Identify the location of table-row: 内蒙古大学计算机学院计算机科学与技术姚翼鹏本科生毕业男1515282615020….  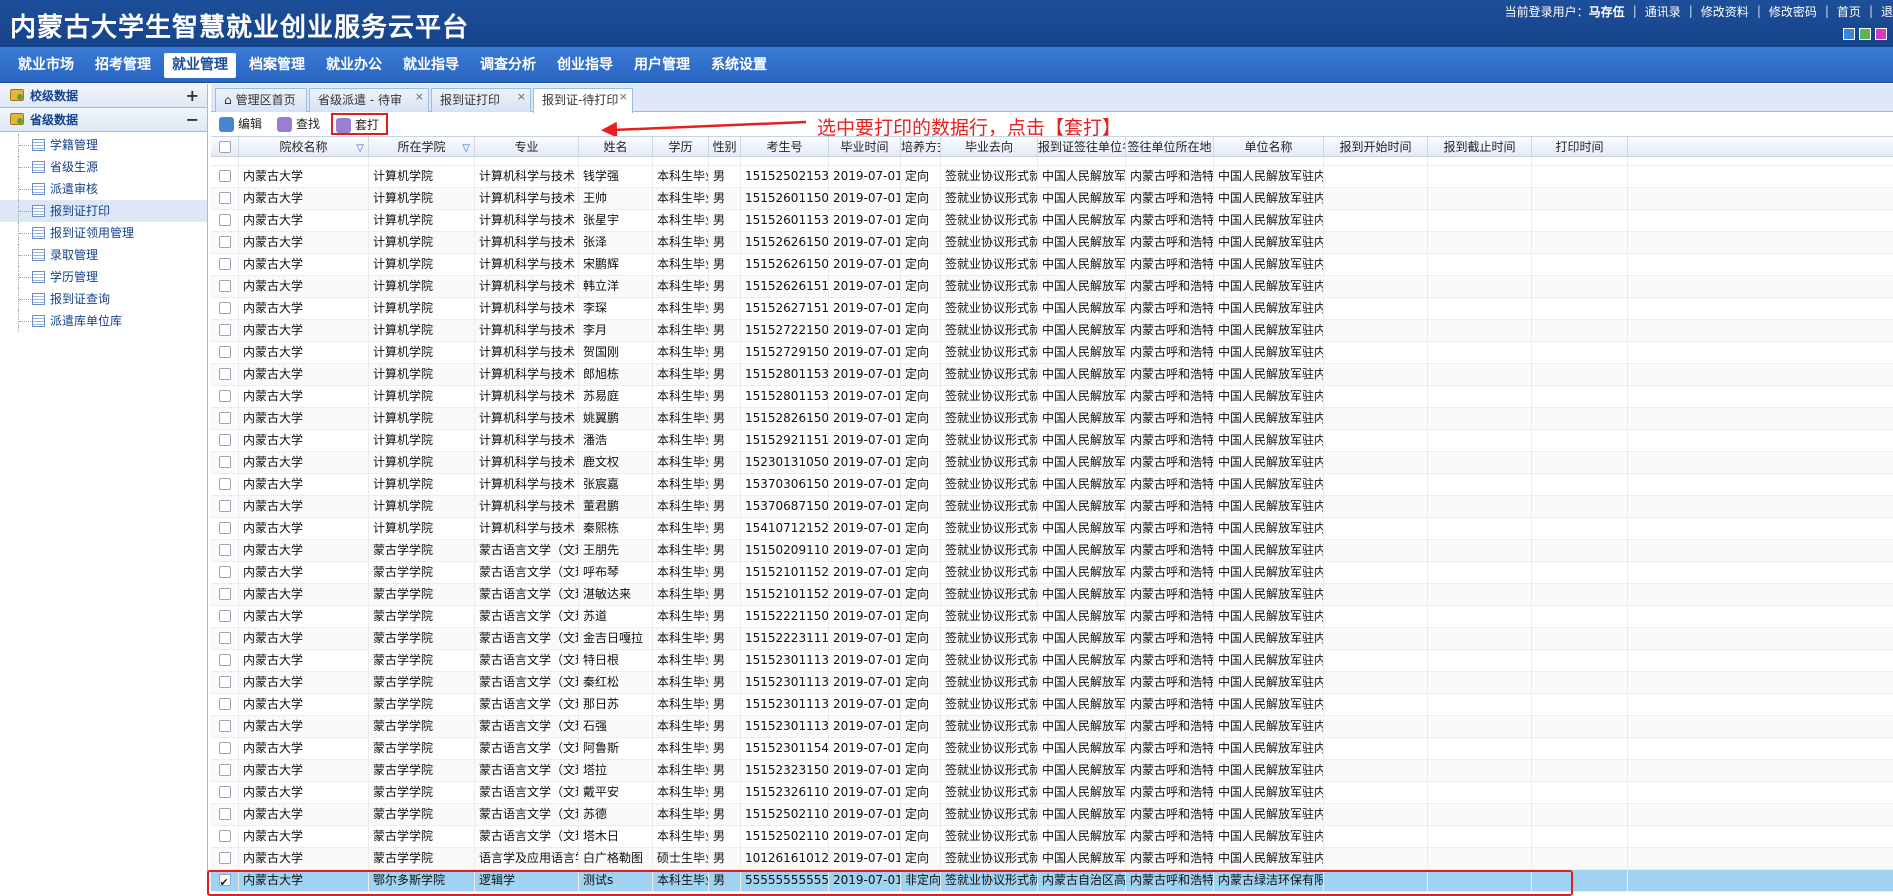
(1052, 419).